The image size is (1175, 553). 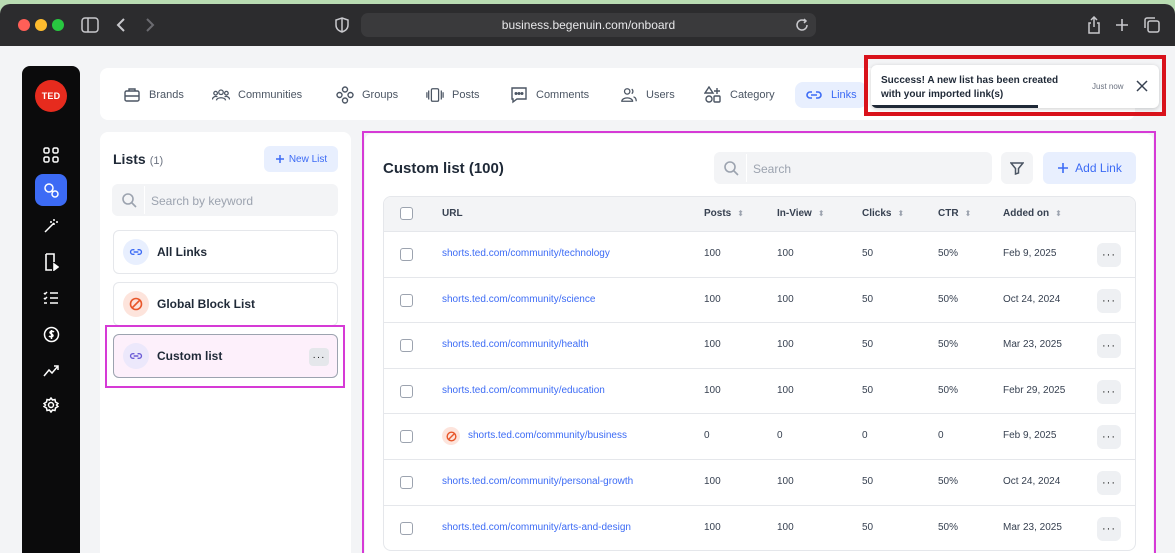 I want to click on row-url: shorts.ted.com/community/personal-growth, so click(x=537, y=481).